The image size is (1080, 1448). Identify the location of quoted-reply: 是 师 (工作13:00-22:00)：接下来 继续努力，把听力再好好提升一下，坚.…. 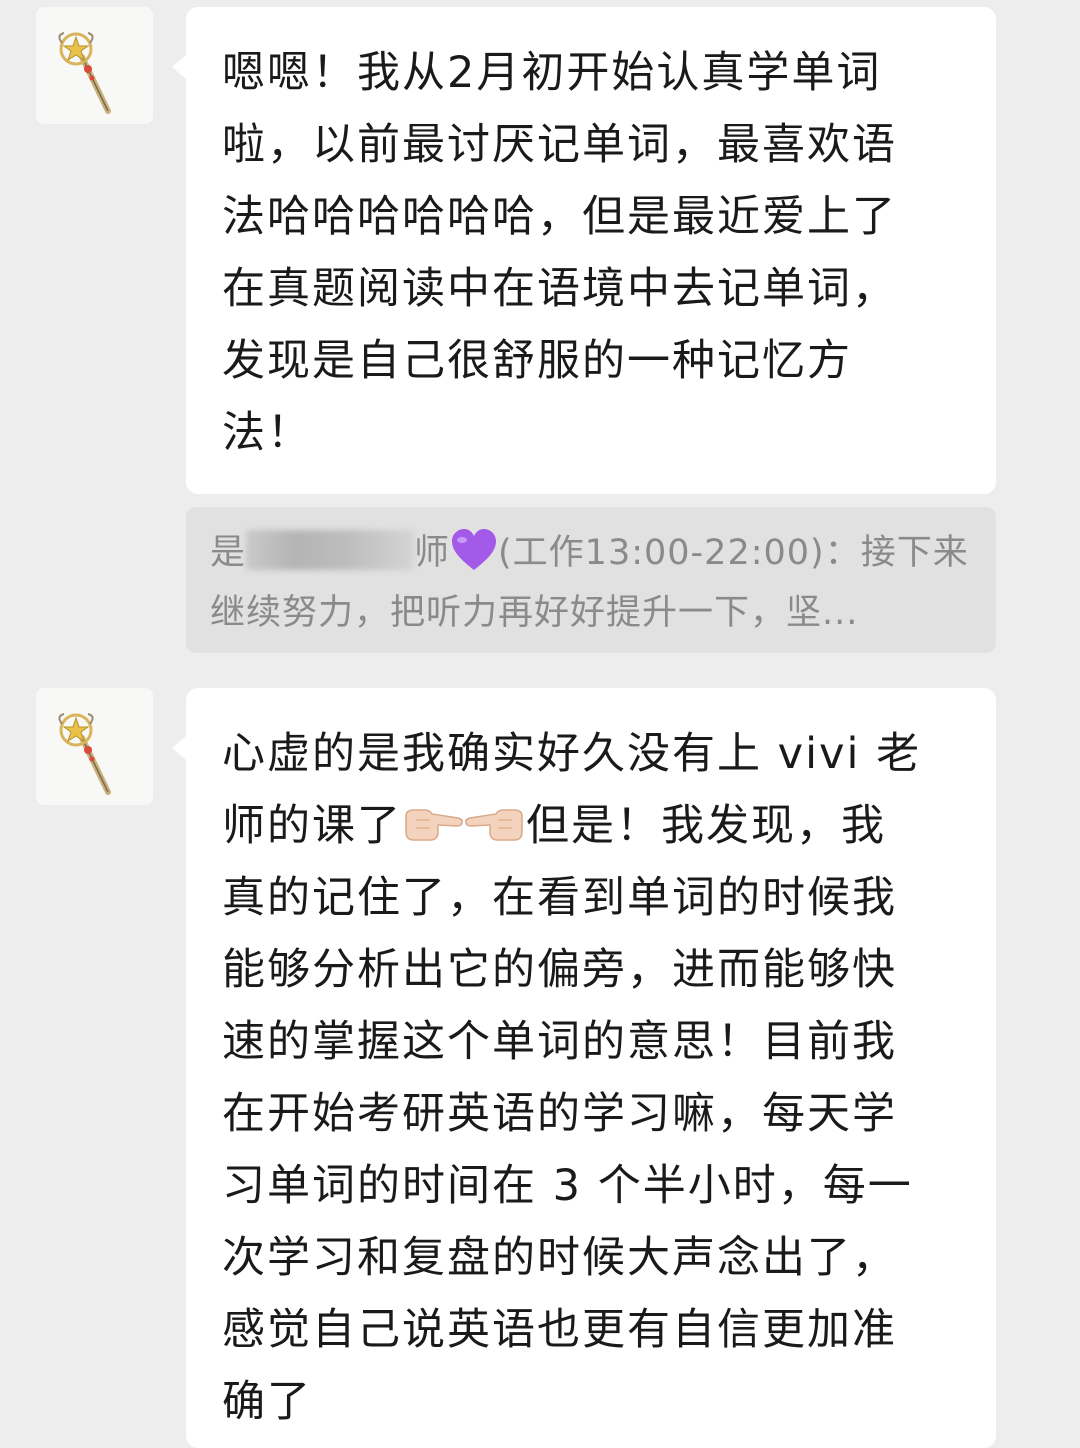
(591, 580).